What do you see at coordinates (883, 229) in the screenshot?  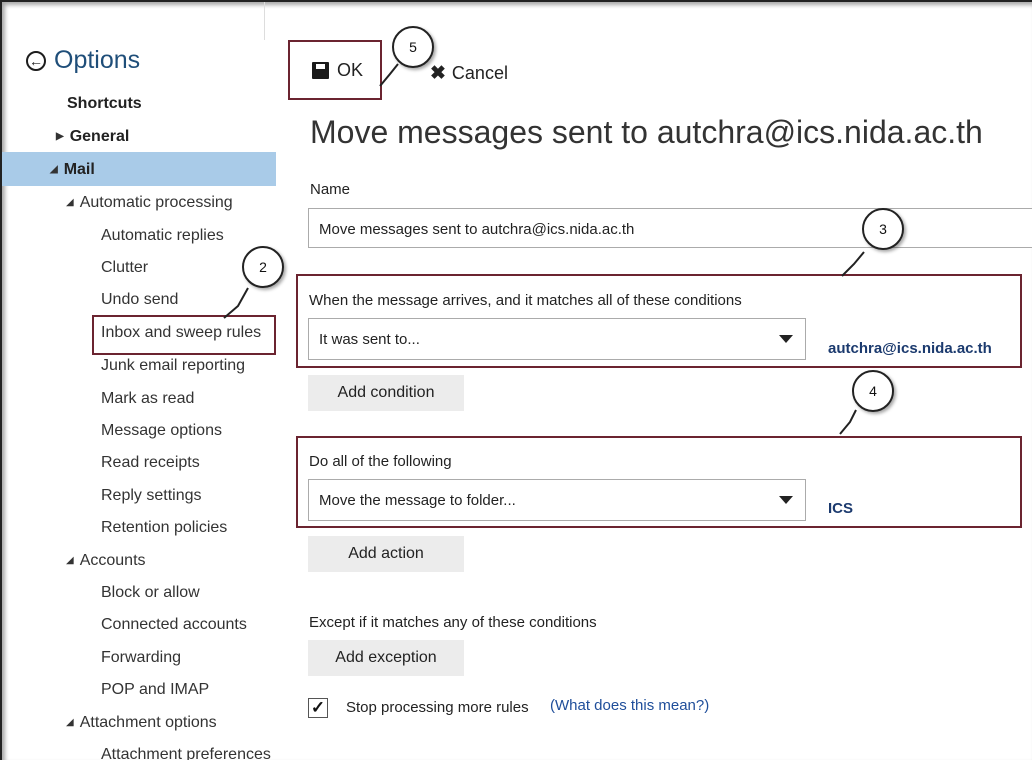 I see `callout-3: 3` at bounding box center [883, 229].